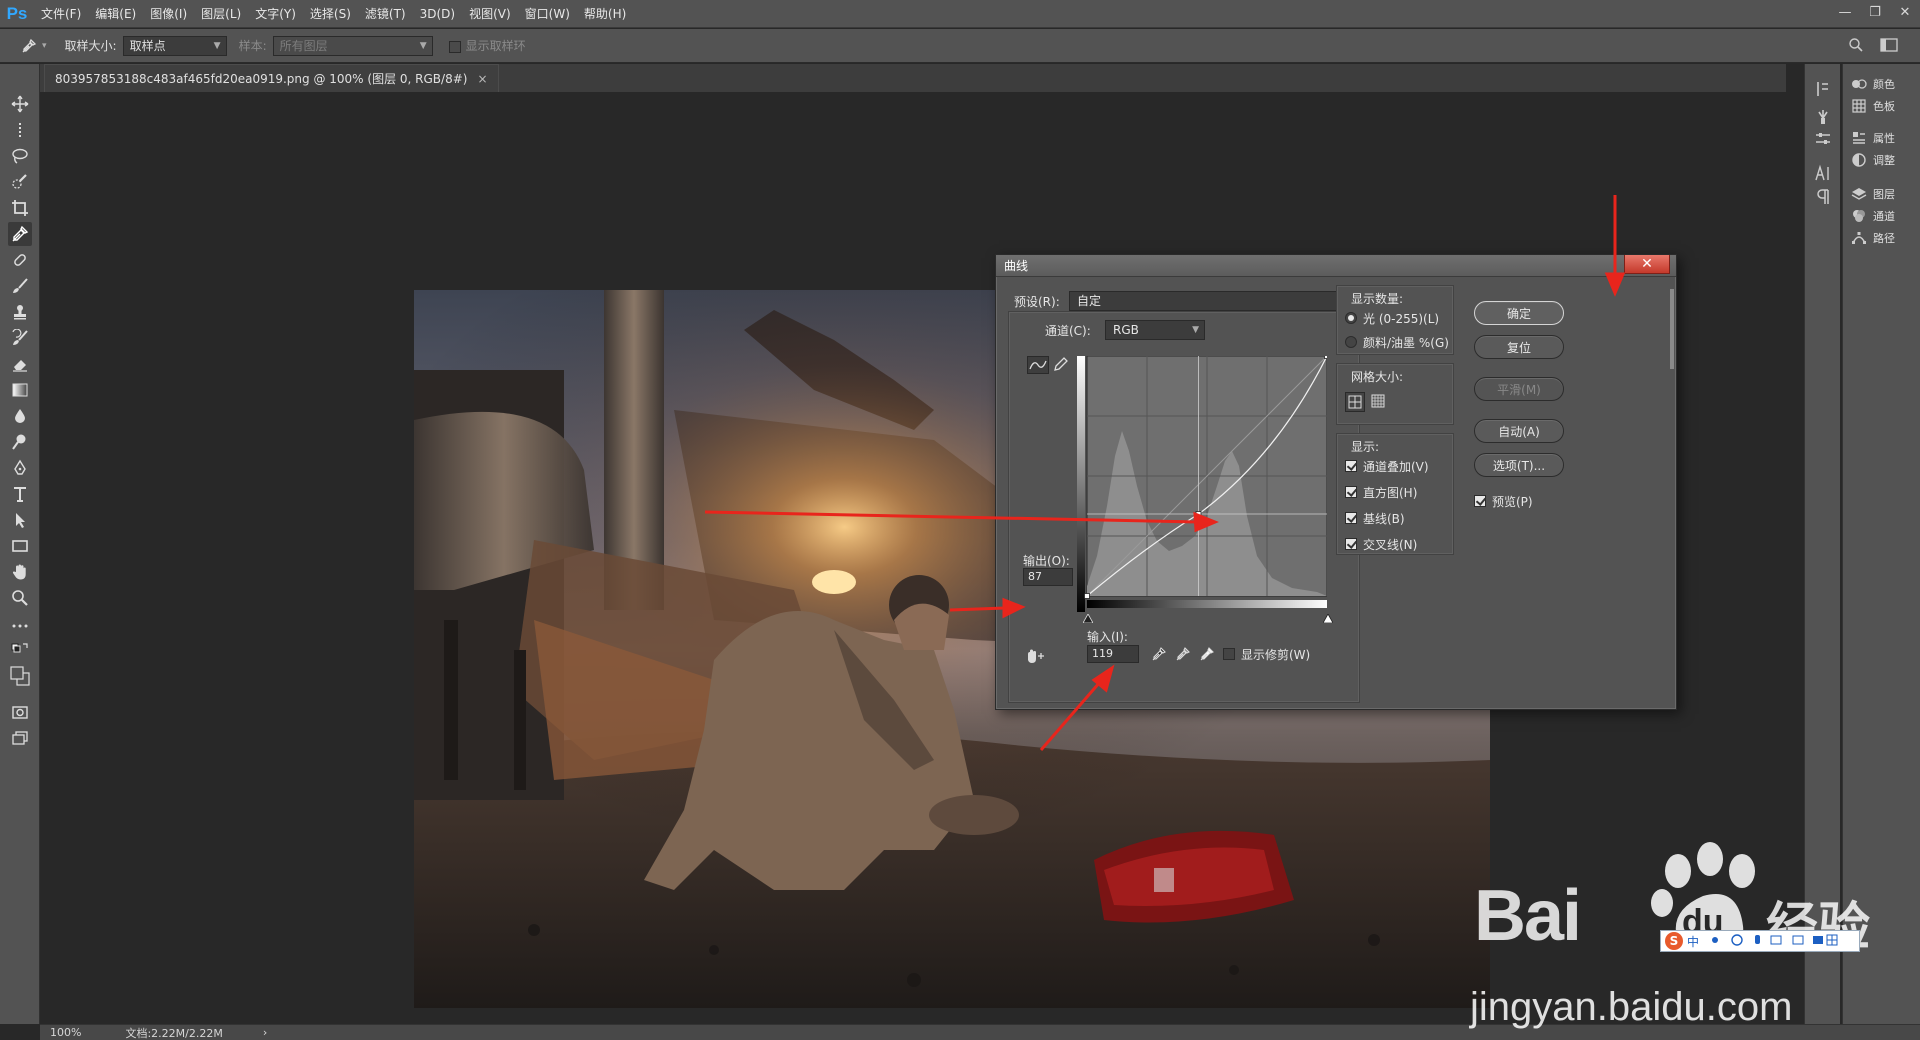  Describe the element at coordinates (1113, 654) in the screenshot. I see `input-value-field: 119` at that location.